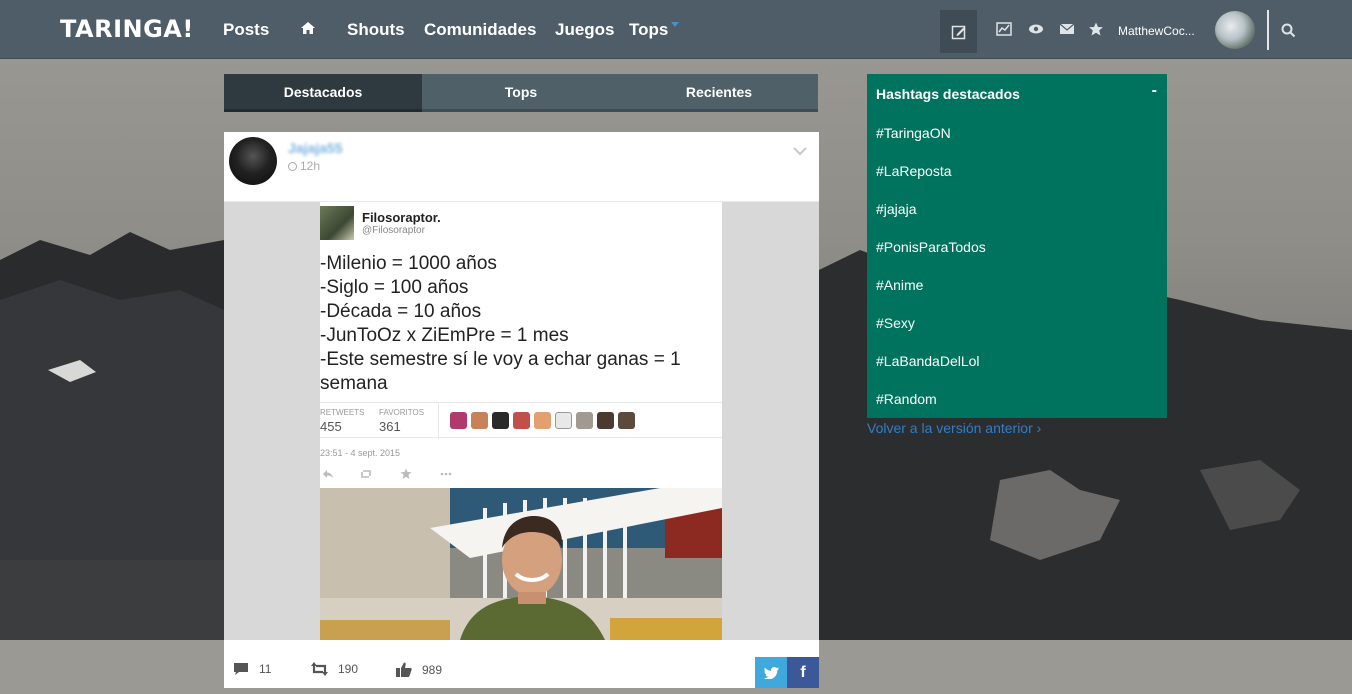 Image resolution: width=1352 pixels, height=694 pixels. I want to click on post-author-avatar, so click(253, 161).